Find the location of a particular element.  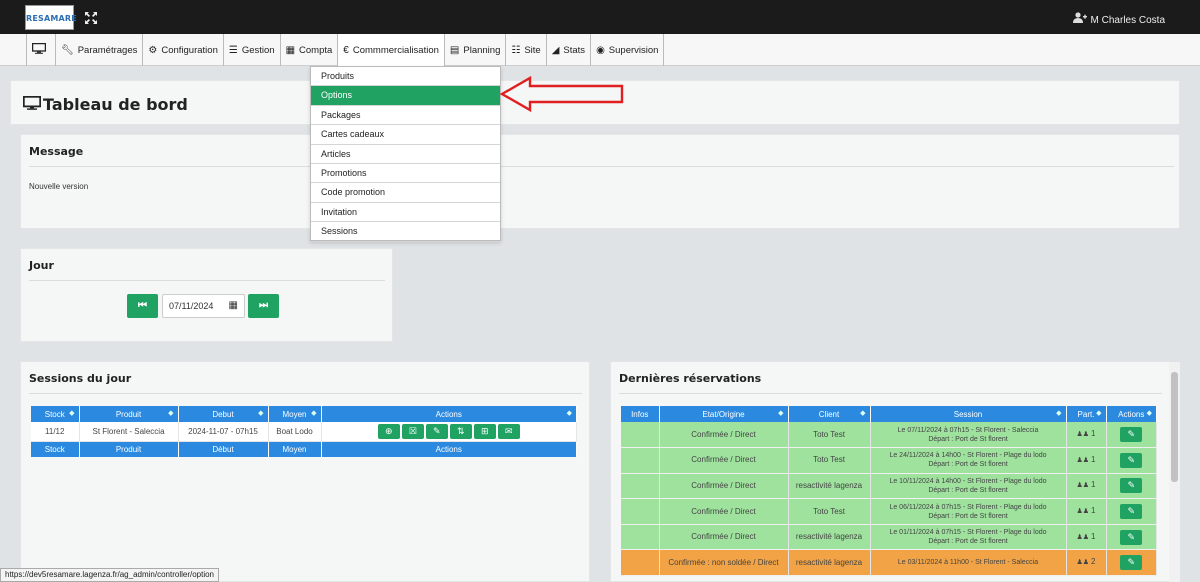

menu-item-options: Options is located at coordinates (405, 96).